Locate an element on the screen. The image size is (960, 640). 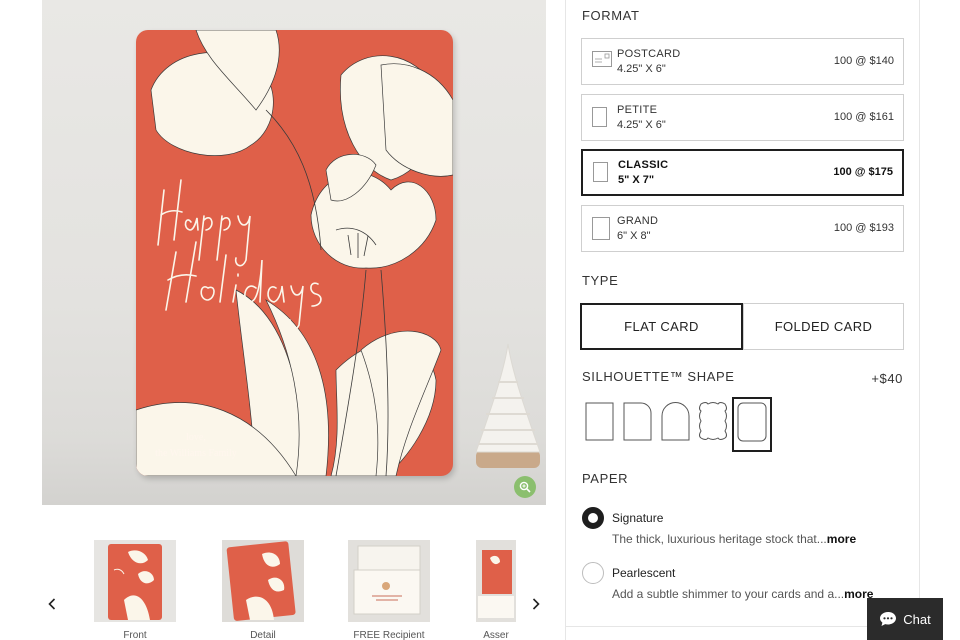
shape-rounded-corner is located at coordinates (638, 423).